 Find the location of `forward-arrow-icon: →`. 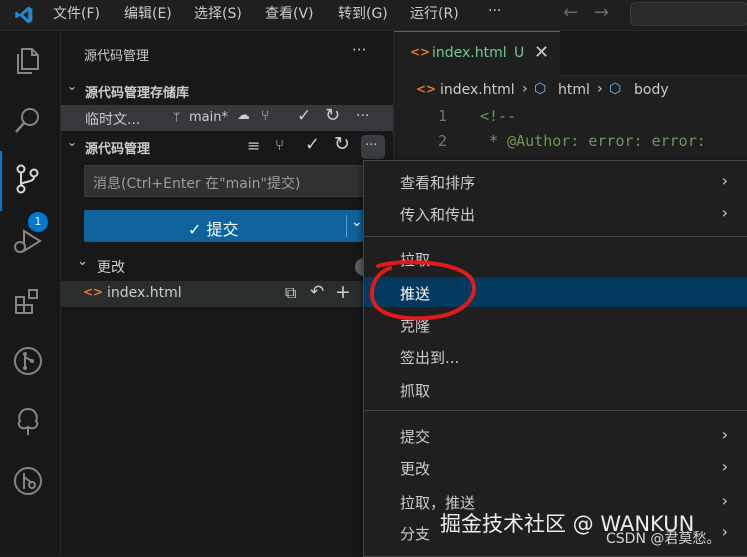

forward-arrow-icon: → is located at coordinates (601, 12).